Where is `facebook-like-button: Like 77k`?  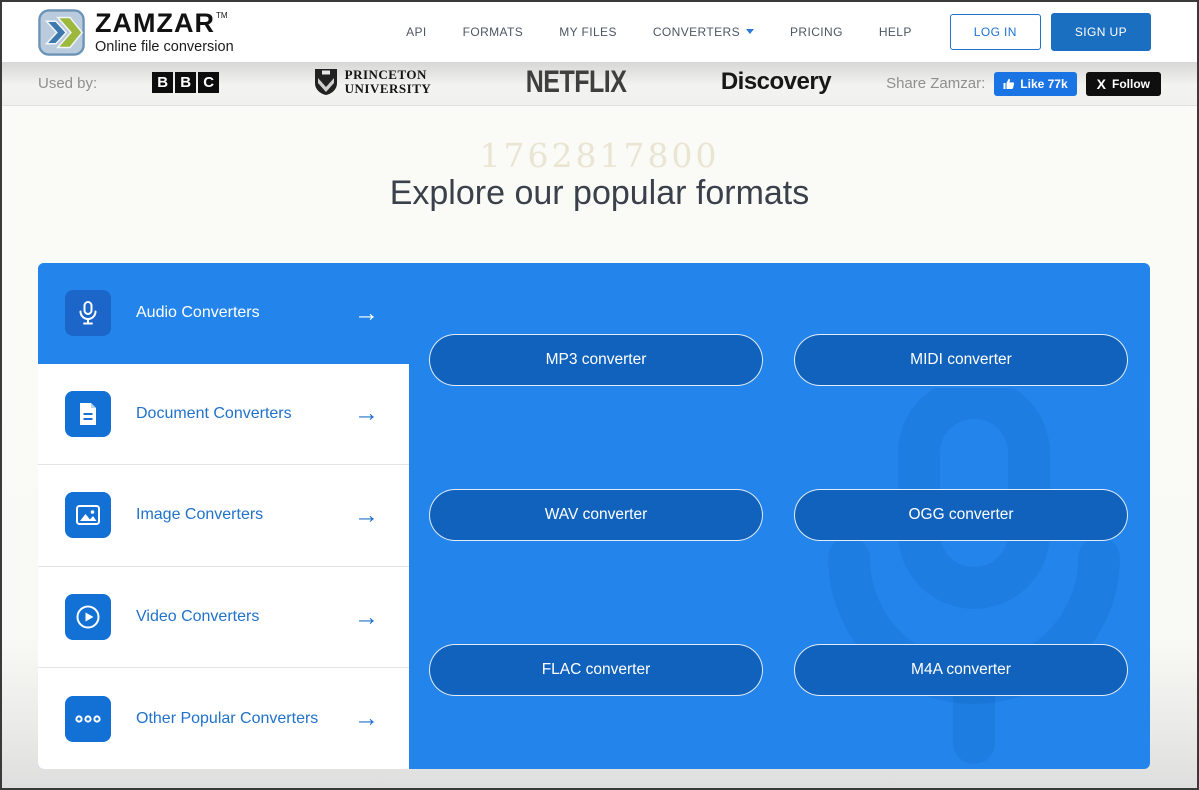
facebook-like-button: Like 77k is located at coordinates (1035, 83).